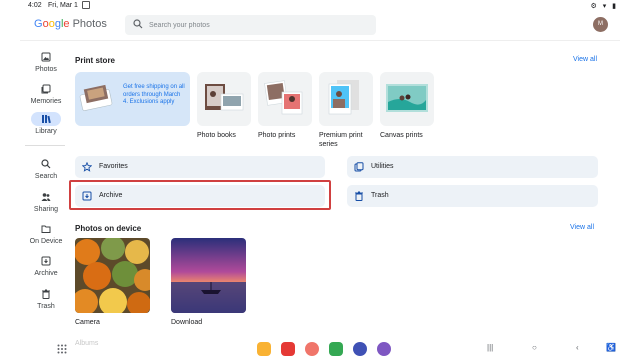 Image resolution: width=640 pixels, height=360 pixels. What do you see at coordinates (46, 197) in the screenshot?
I see `sharing-icon` at bounding box center [46, 197].